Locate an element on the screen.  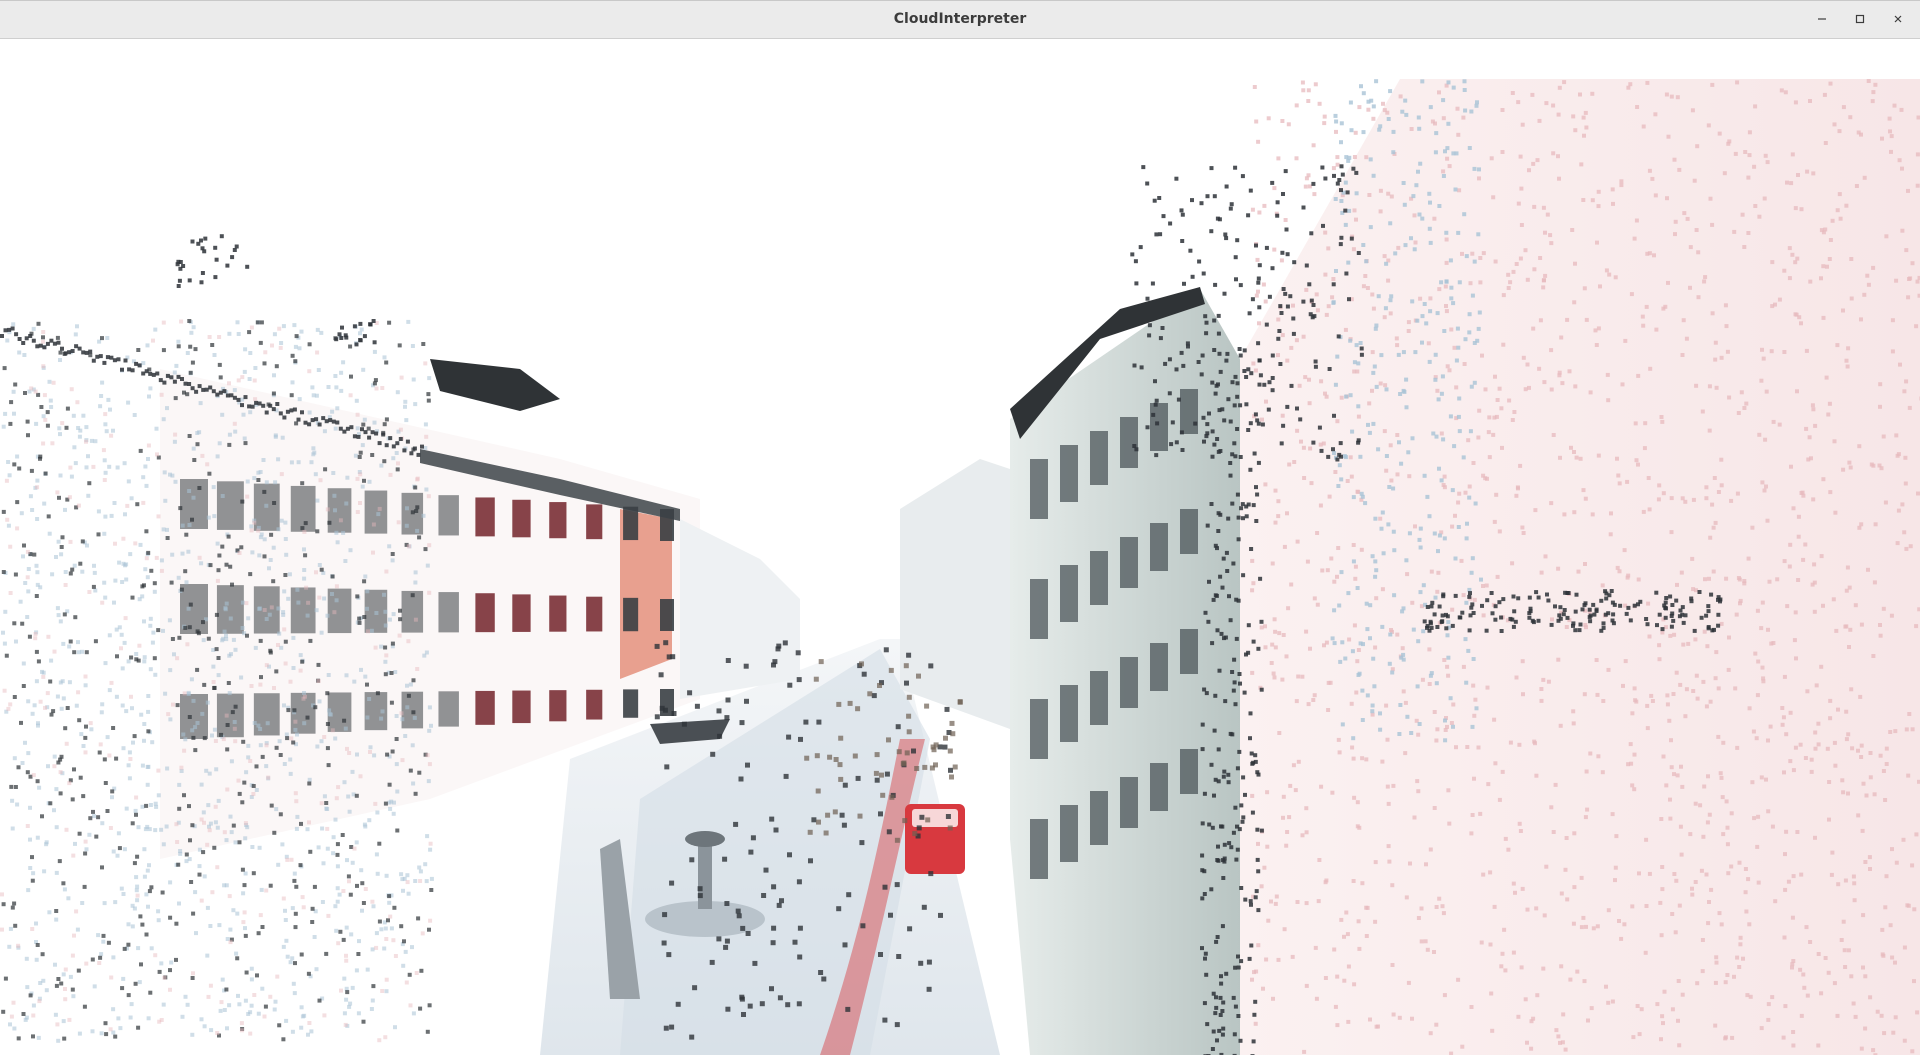
title-bar: CloudInterpreter is located at coordinates (960, 19).